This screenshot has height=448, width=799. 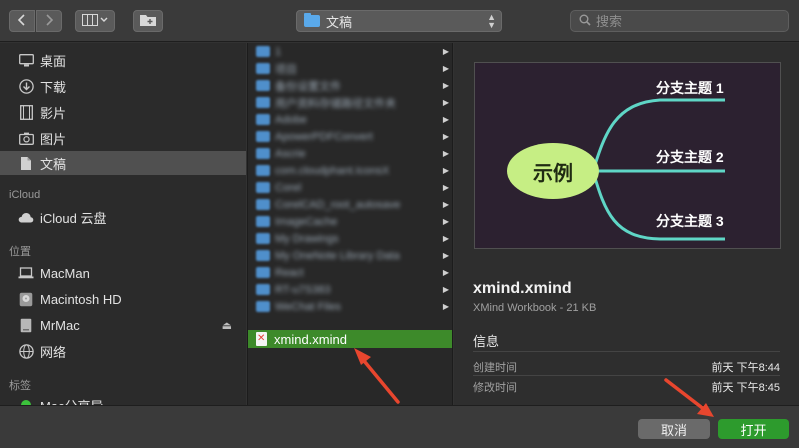 What do you see at coordinates (65, 273) in the screenshot?
I see `sidebar-item-label: MacMan` at bounding box center [65, 273].